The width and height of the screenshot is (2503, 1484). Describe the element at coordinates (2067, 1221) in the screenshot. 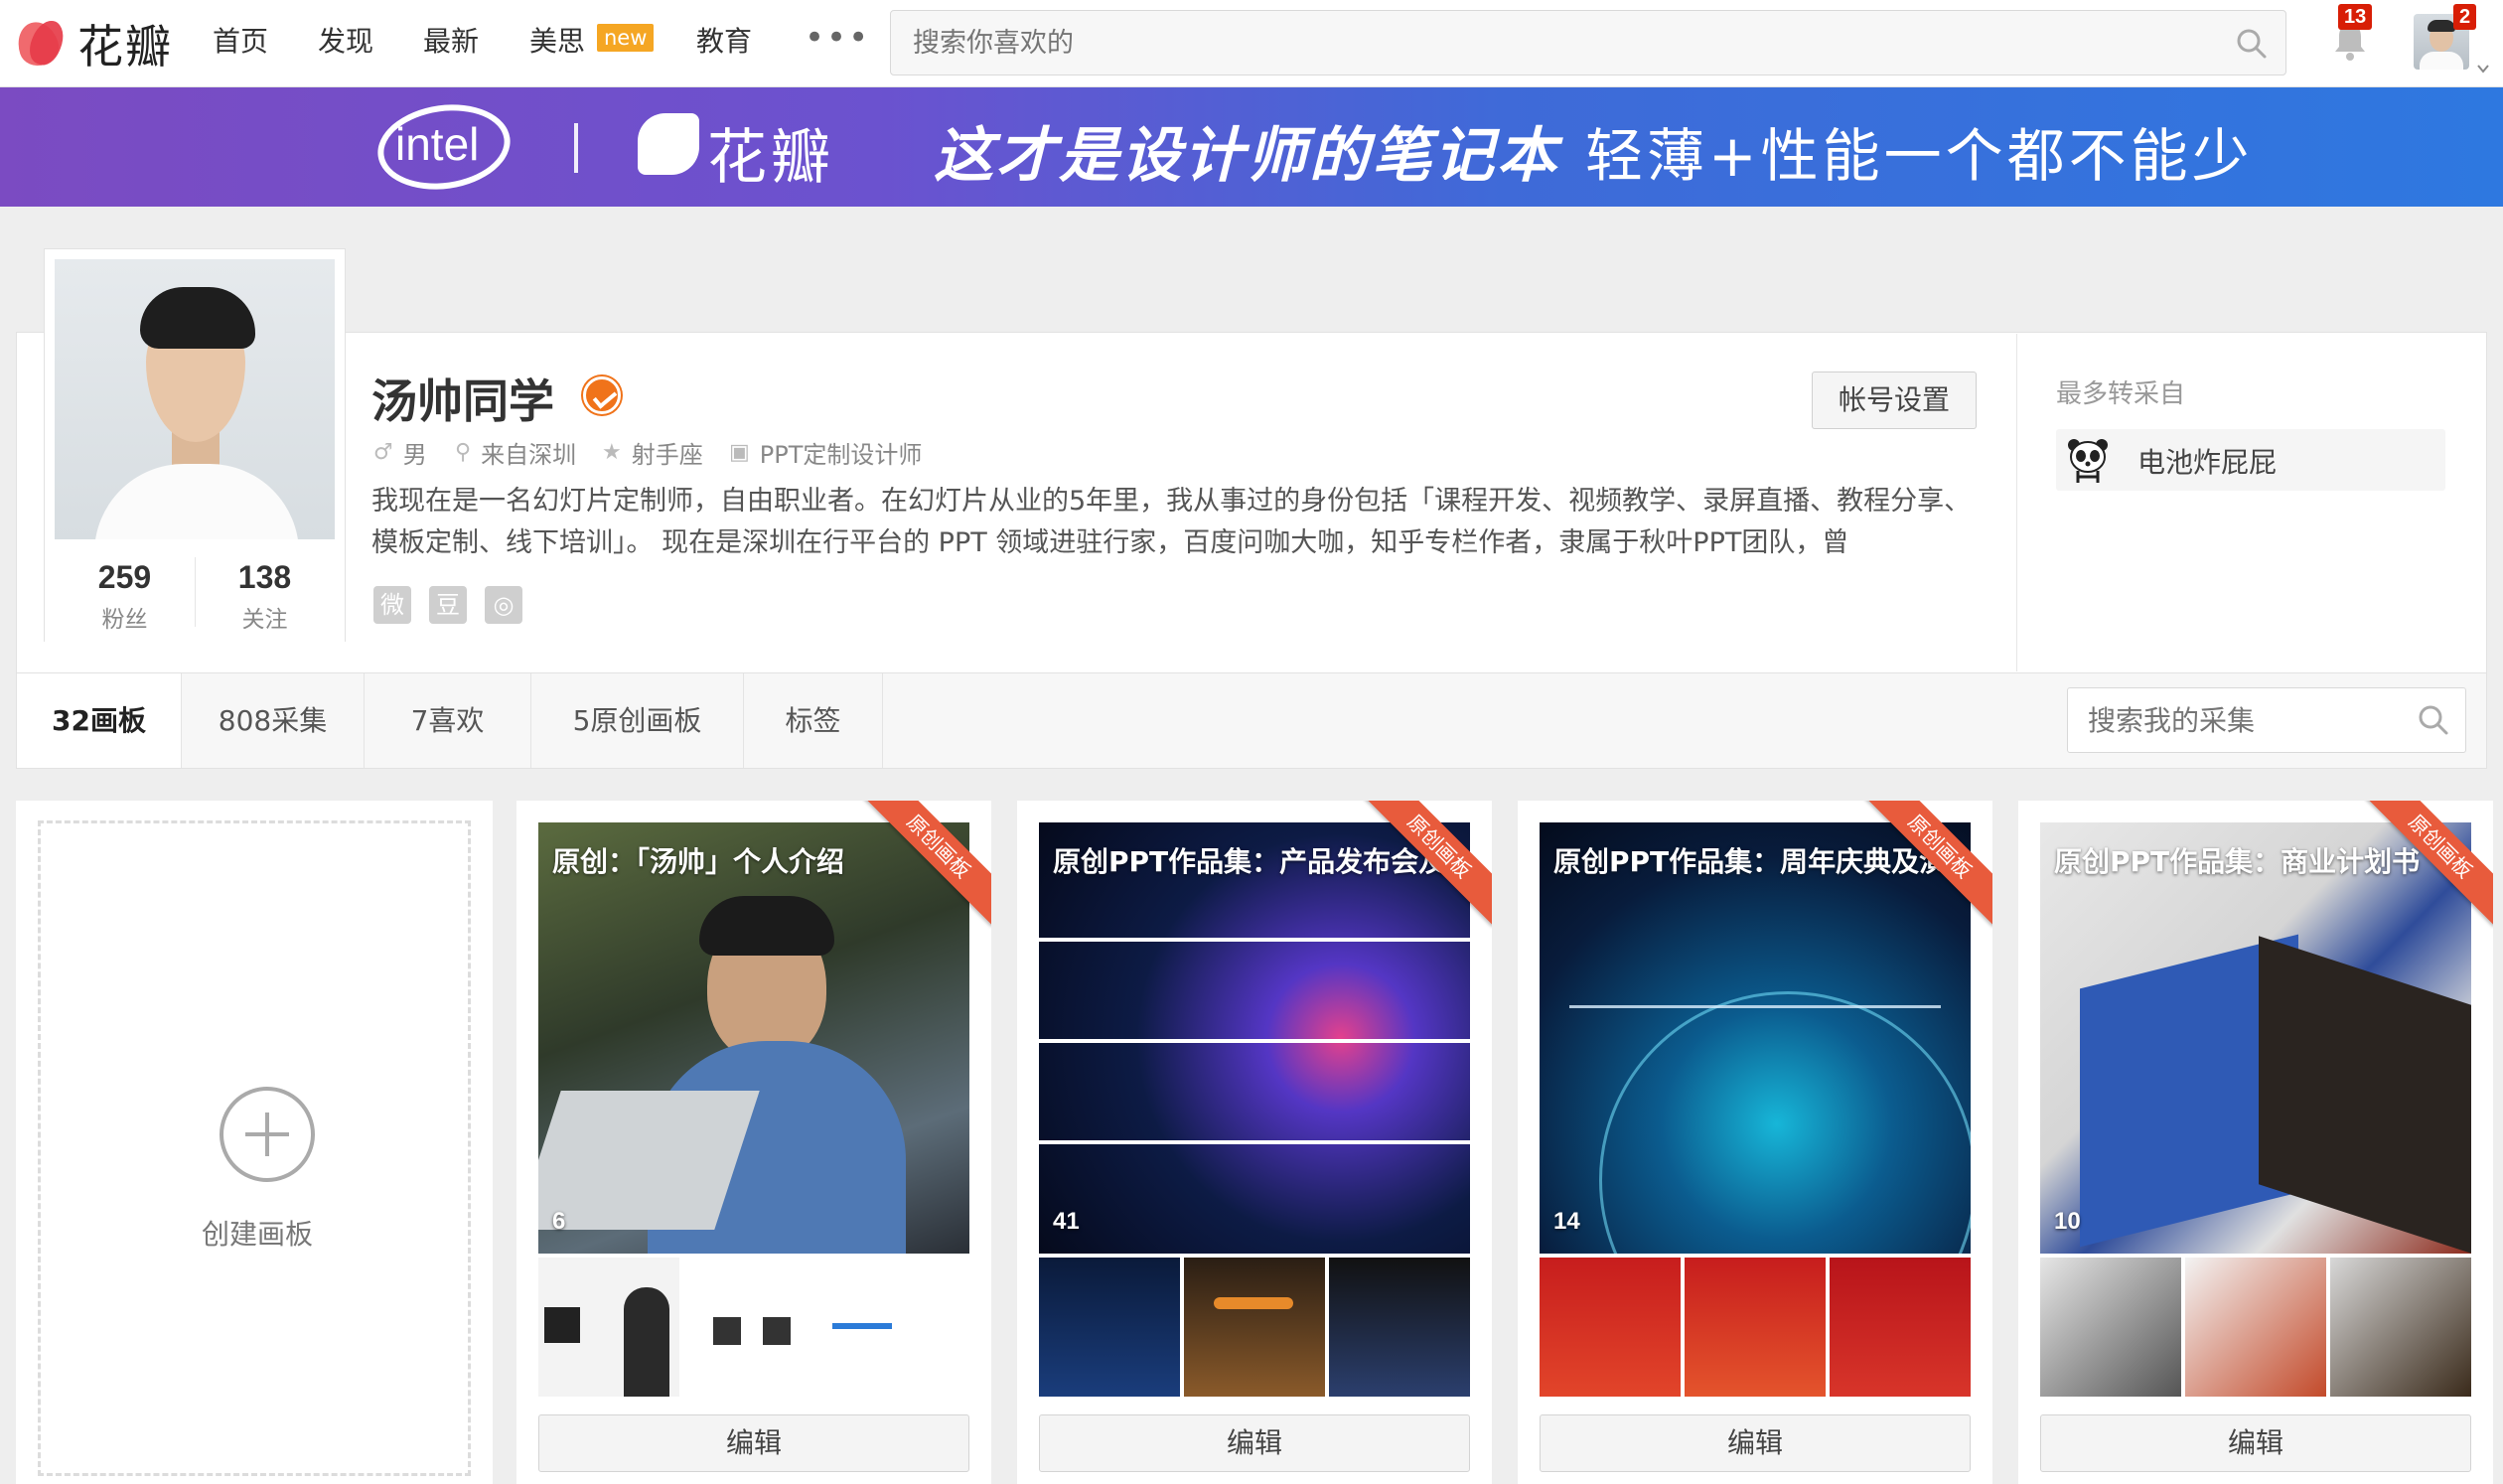

I see `board-pin-count: 10` at that location.